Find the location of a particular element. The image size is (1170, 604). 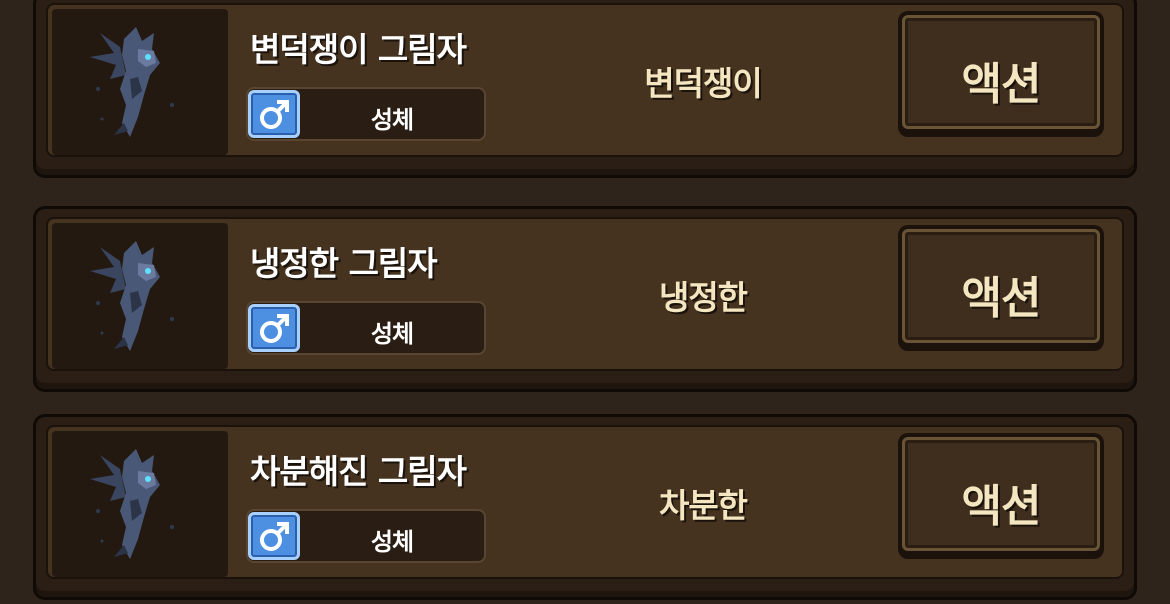

shadow-name: 차분해진 그림자 is located at coordinates (358, 471).